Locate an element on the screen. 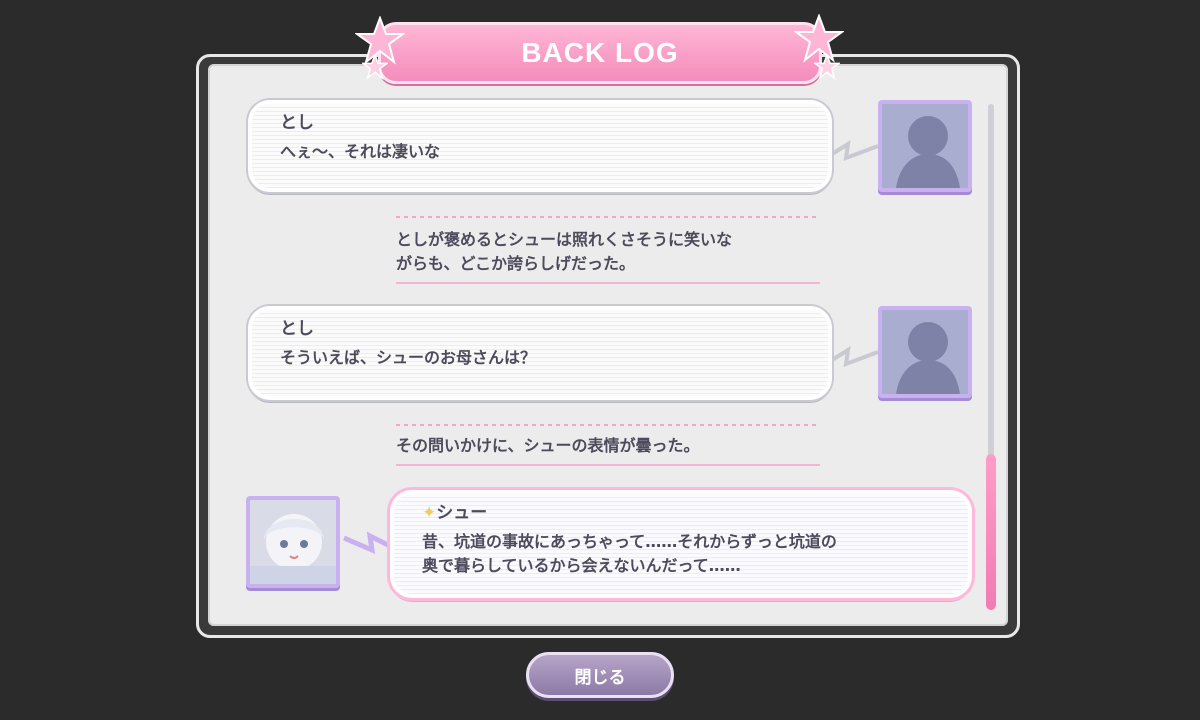  title-banner: BACK LOG is located at coordinates (600, 53).